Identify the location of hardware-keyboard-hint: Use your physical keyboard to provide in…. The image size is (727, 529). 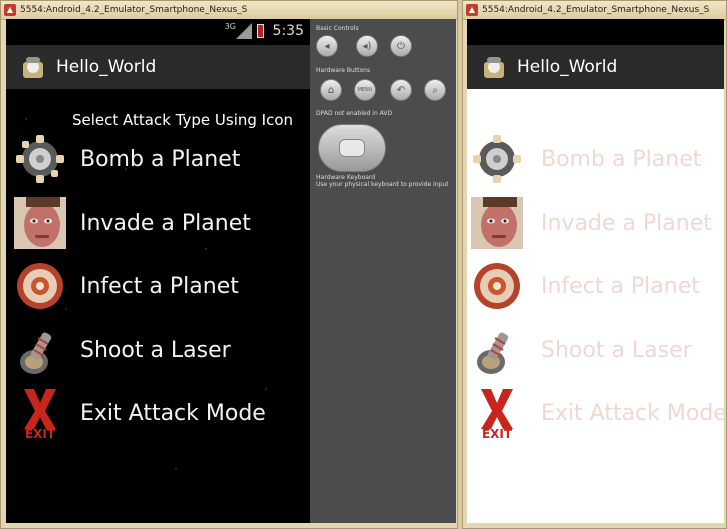
(382, 184).